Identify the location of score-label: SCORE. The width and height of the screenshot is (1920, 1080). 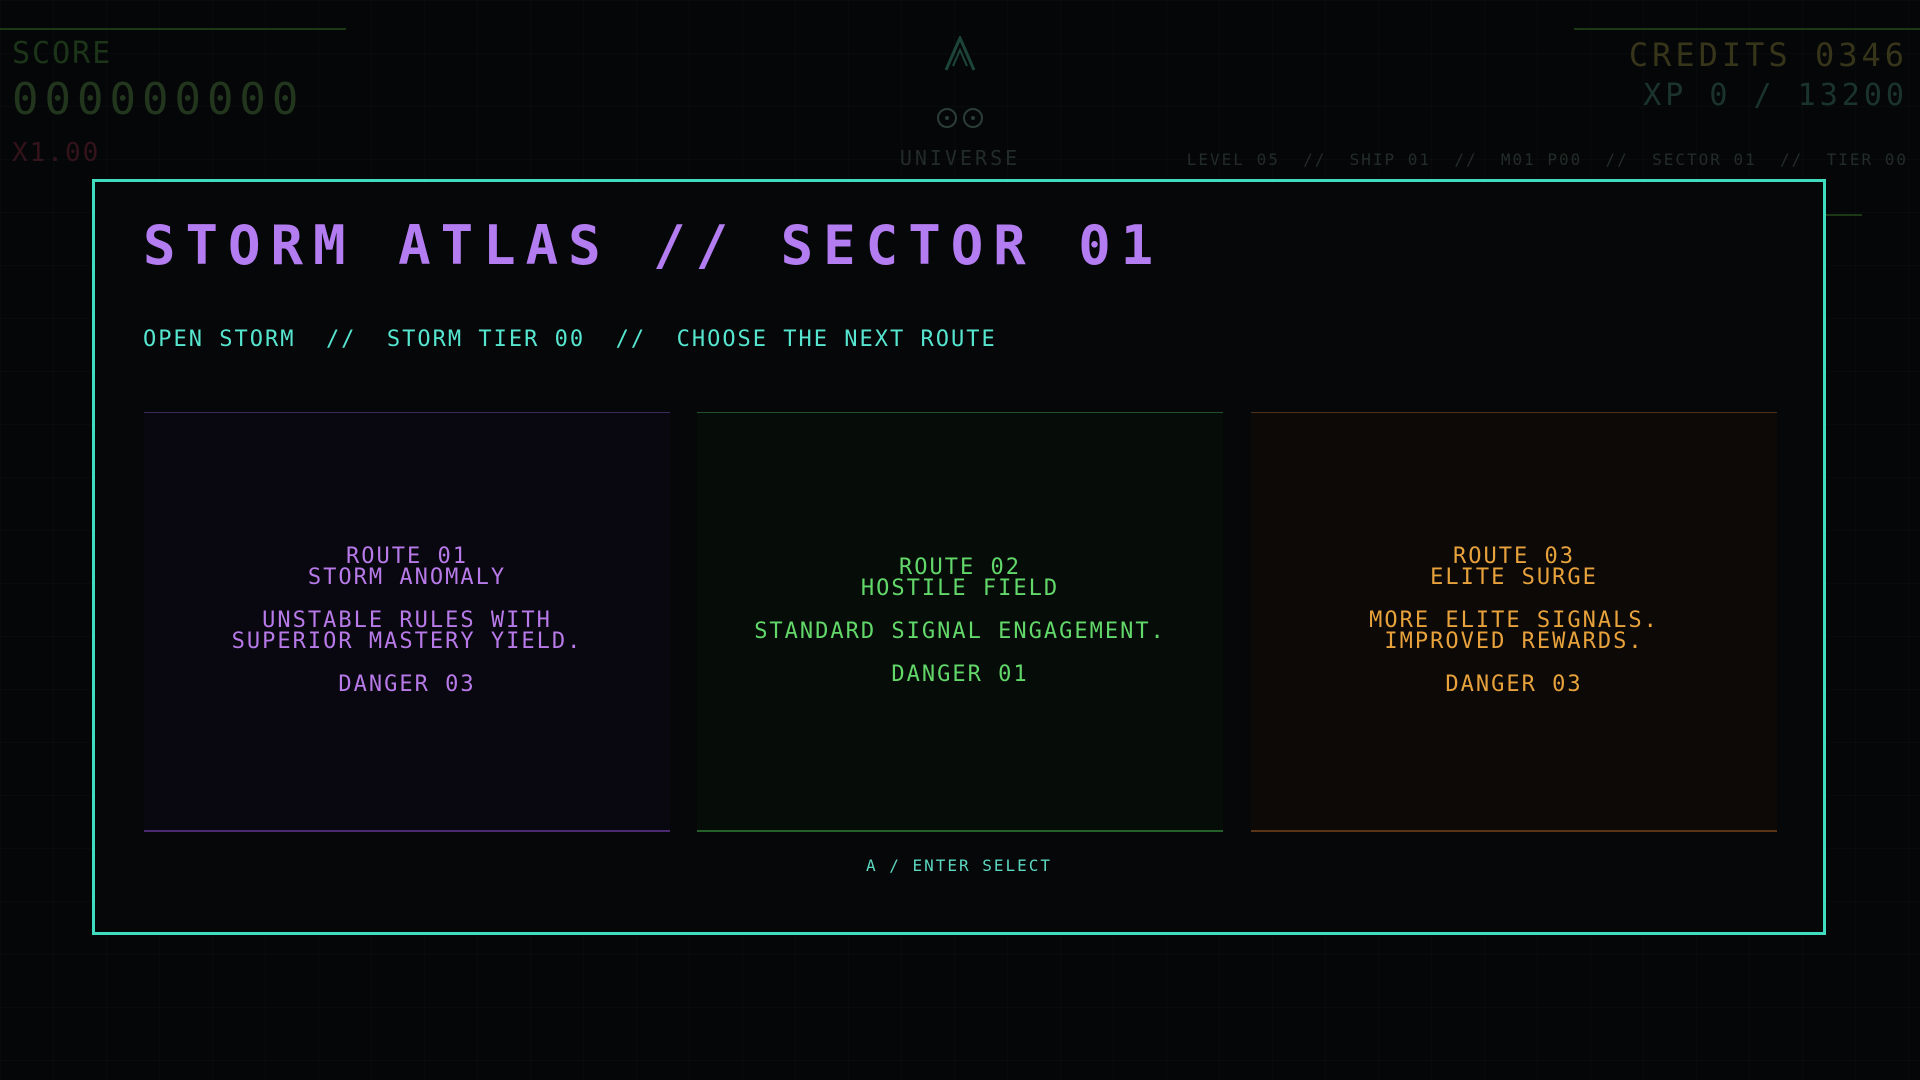
(62, 53).